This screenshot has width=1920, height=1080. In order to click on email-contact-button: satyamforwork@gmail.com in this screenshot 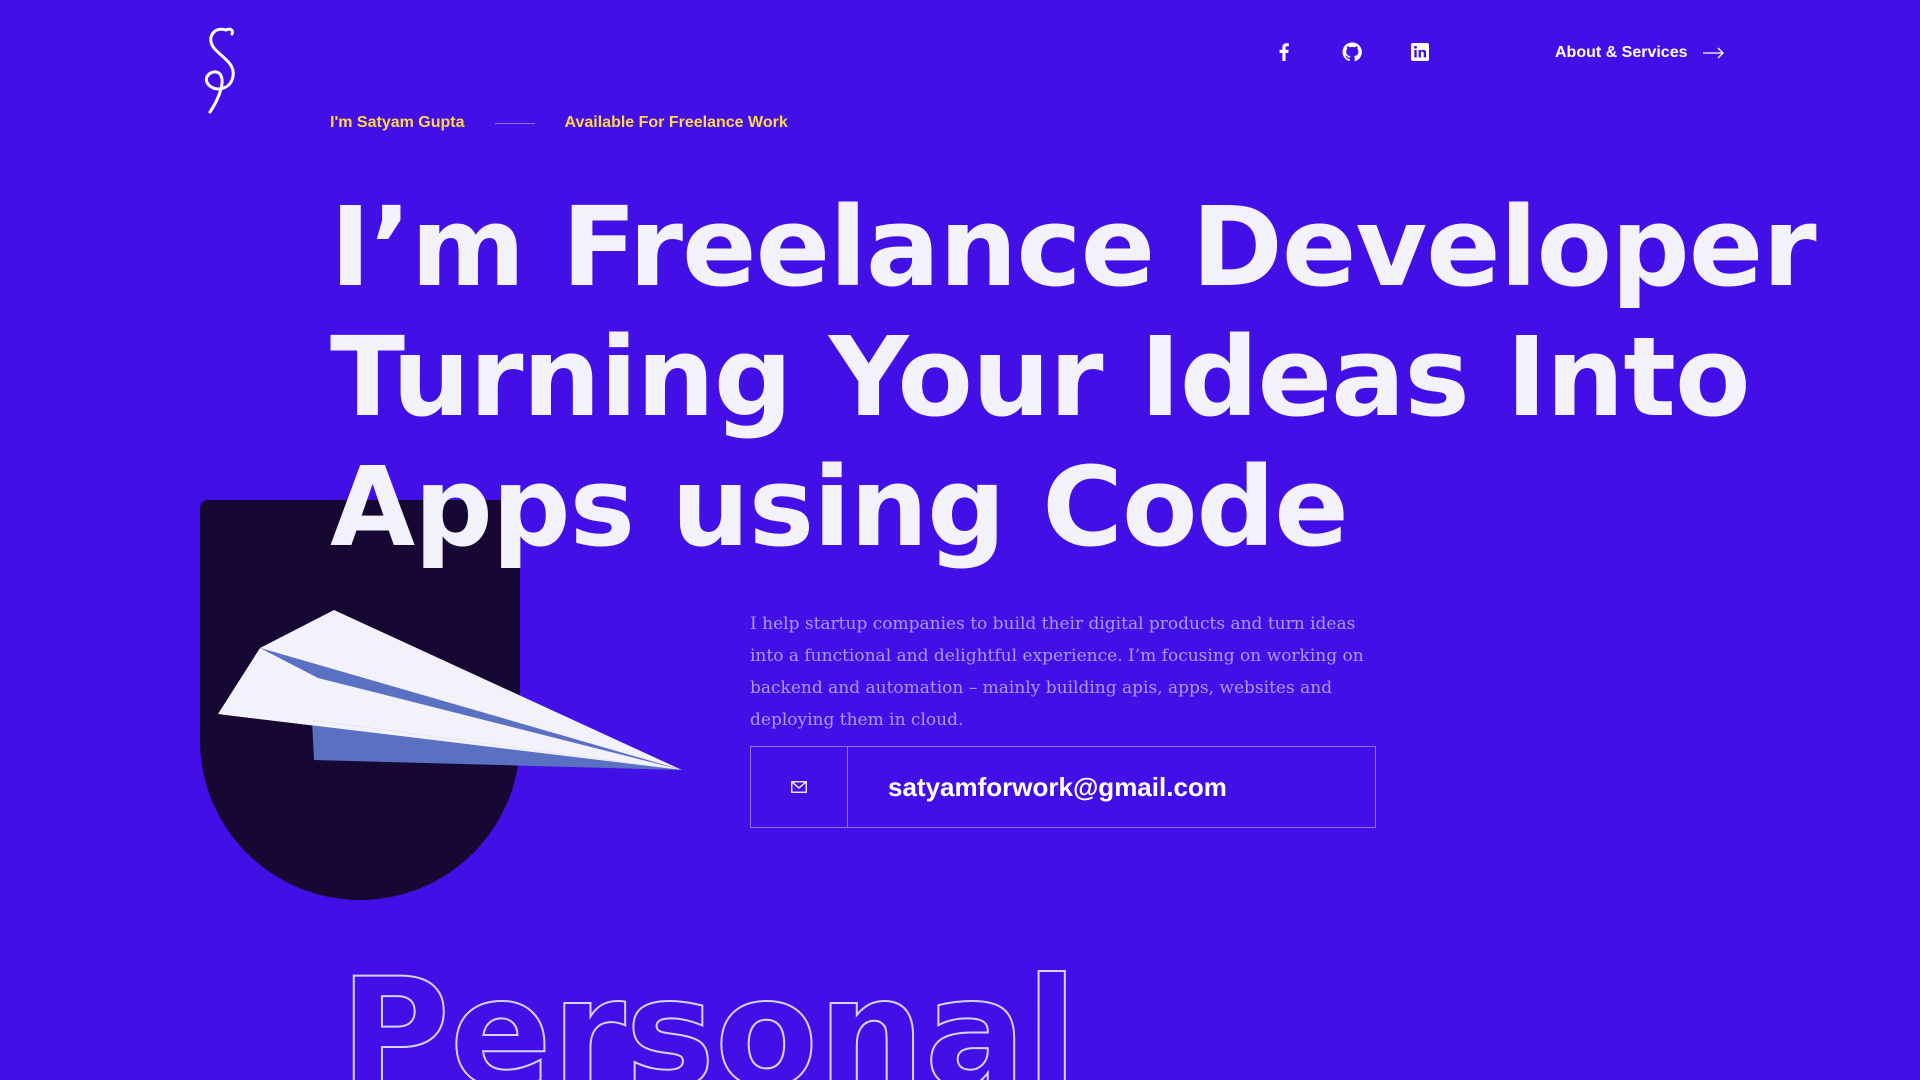, I will do `click(1063, 787)`.